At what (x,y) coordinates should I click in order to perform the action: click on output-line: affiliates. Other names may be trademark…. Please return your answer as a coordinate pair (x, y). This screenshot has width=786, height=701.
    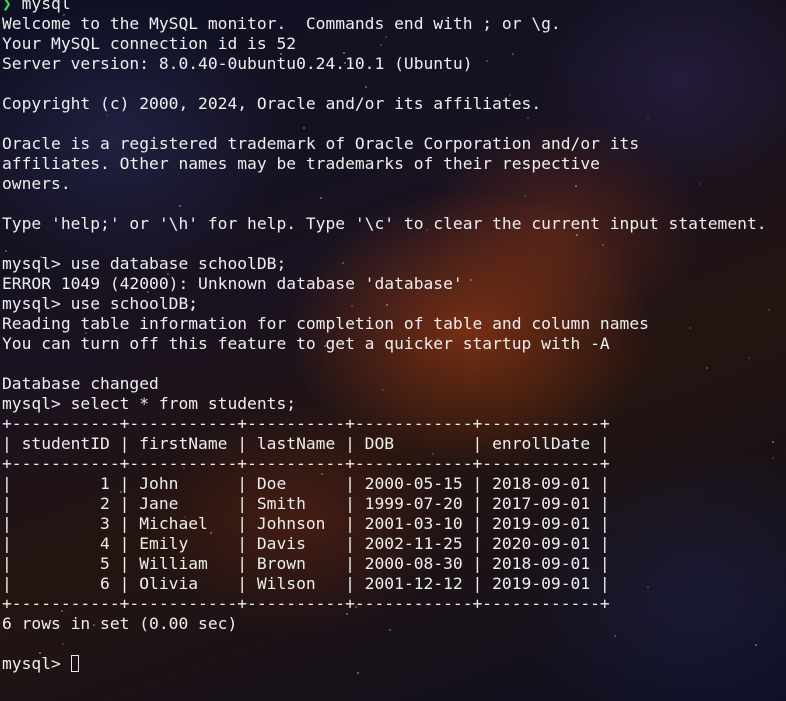
    Looking at the image, I should click on (301, 163).